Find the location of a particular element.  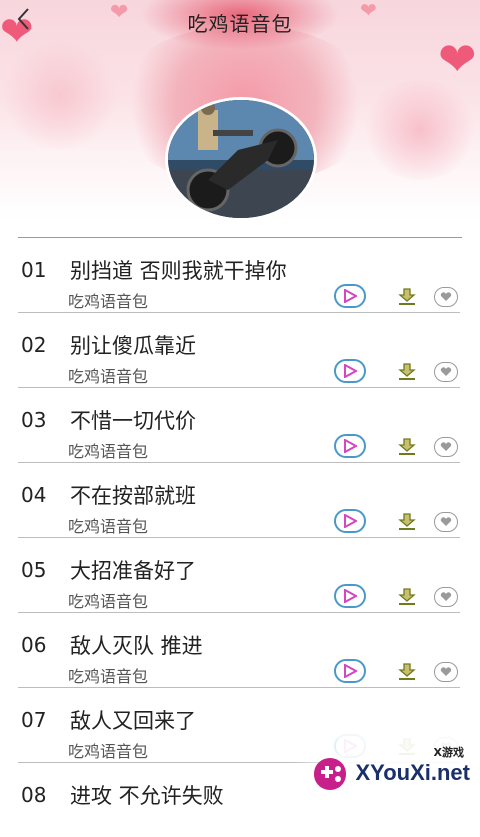

list-item: 01 别挡道 否则我就干掉你 吃鸡语音包 is located at coordinates (239, 275).